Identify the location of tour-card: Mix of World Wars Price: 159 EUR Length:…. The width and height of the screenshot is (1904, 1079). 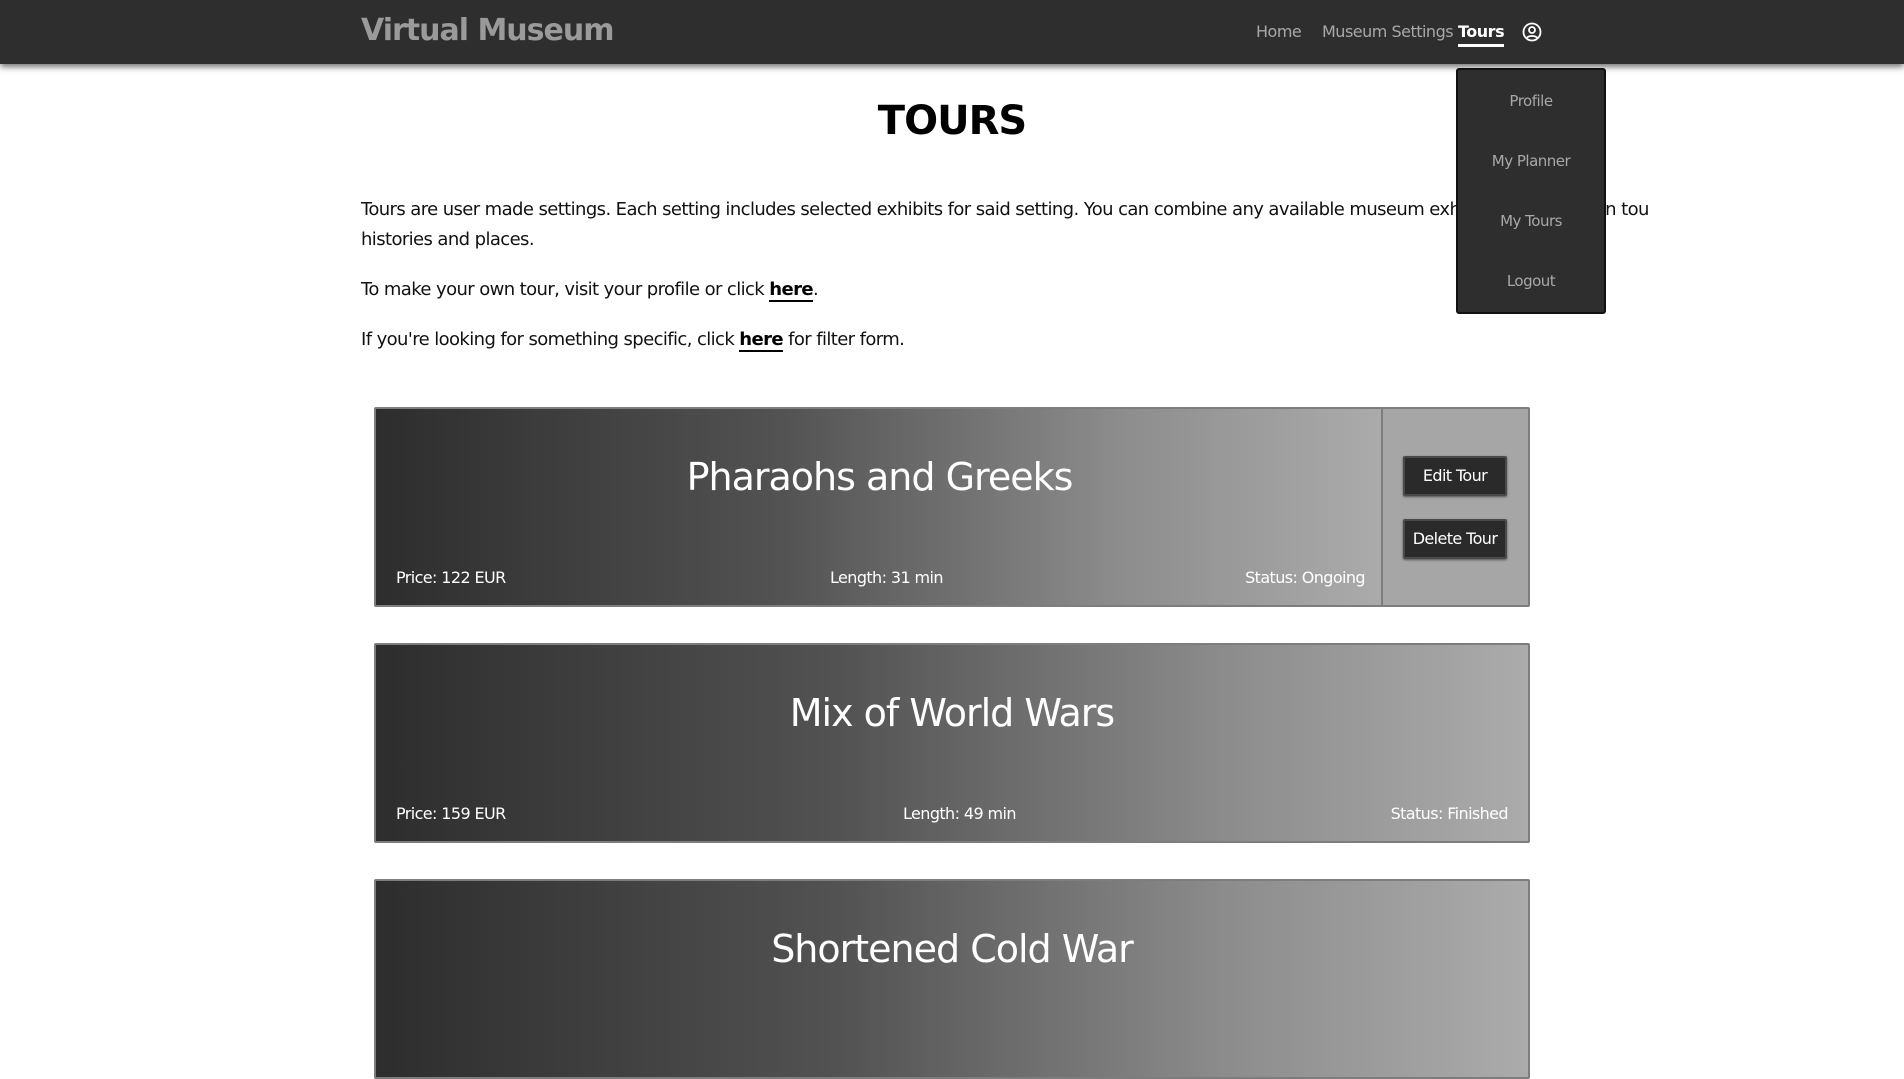
(952, 743).